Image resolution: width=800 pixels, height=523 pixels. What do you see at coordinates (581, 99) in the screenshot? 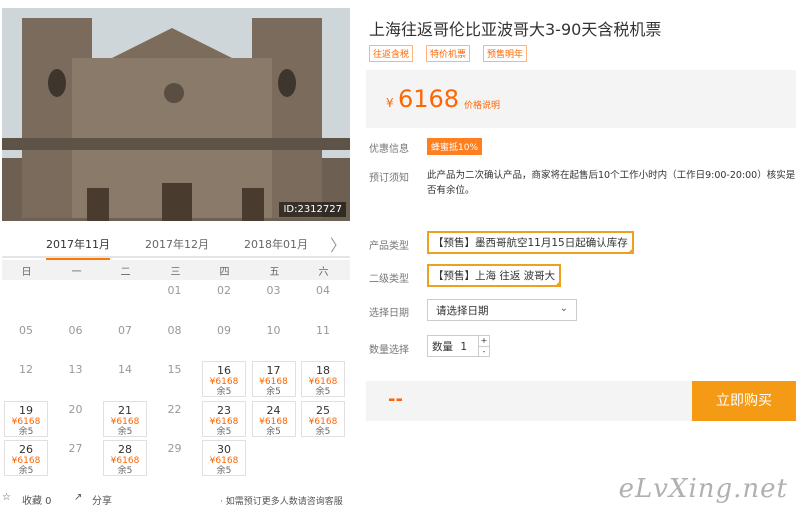
I see `price-box: ¥ 6168 价格说明` at bounding box center [581, 99].